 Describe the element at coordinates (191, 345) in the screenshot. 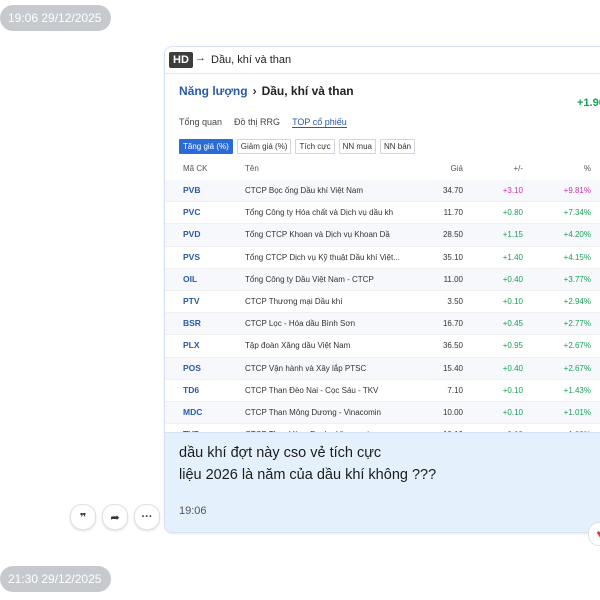

I see `cell-code: PLX` at that location.